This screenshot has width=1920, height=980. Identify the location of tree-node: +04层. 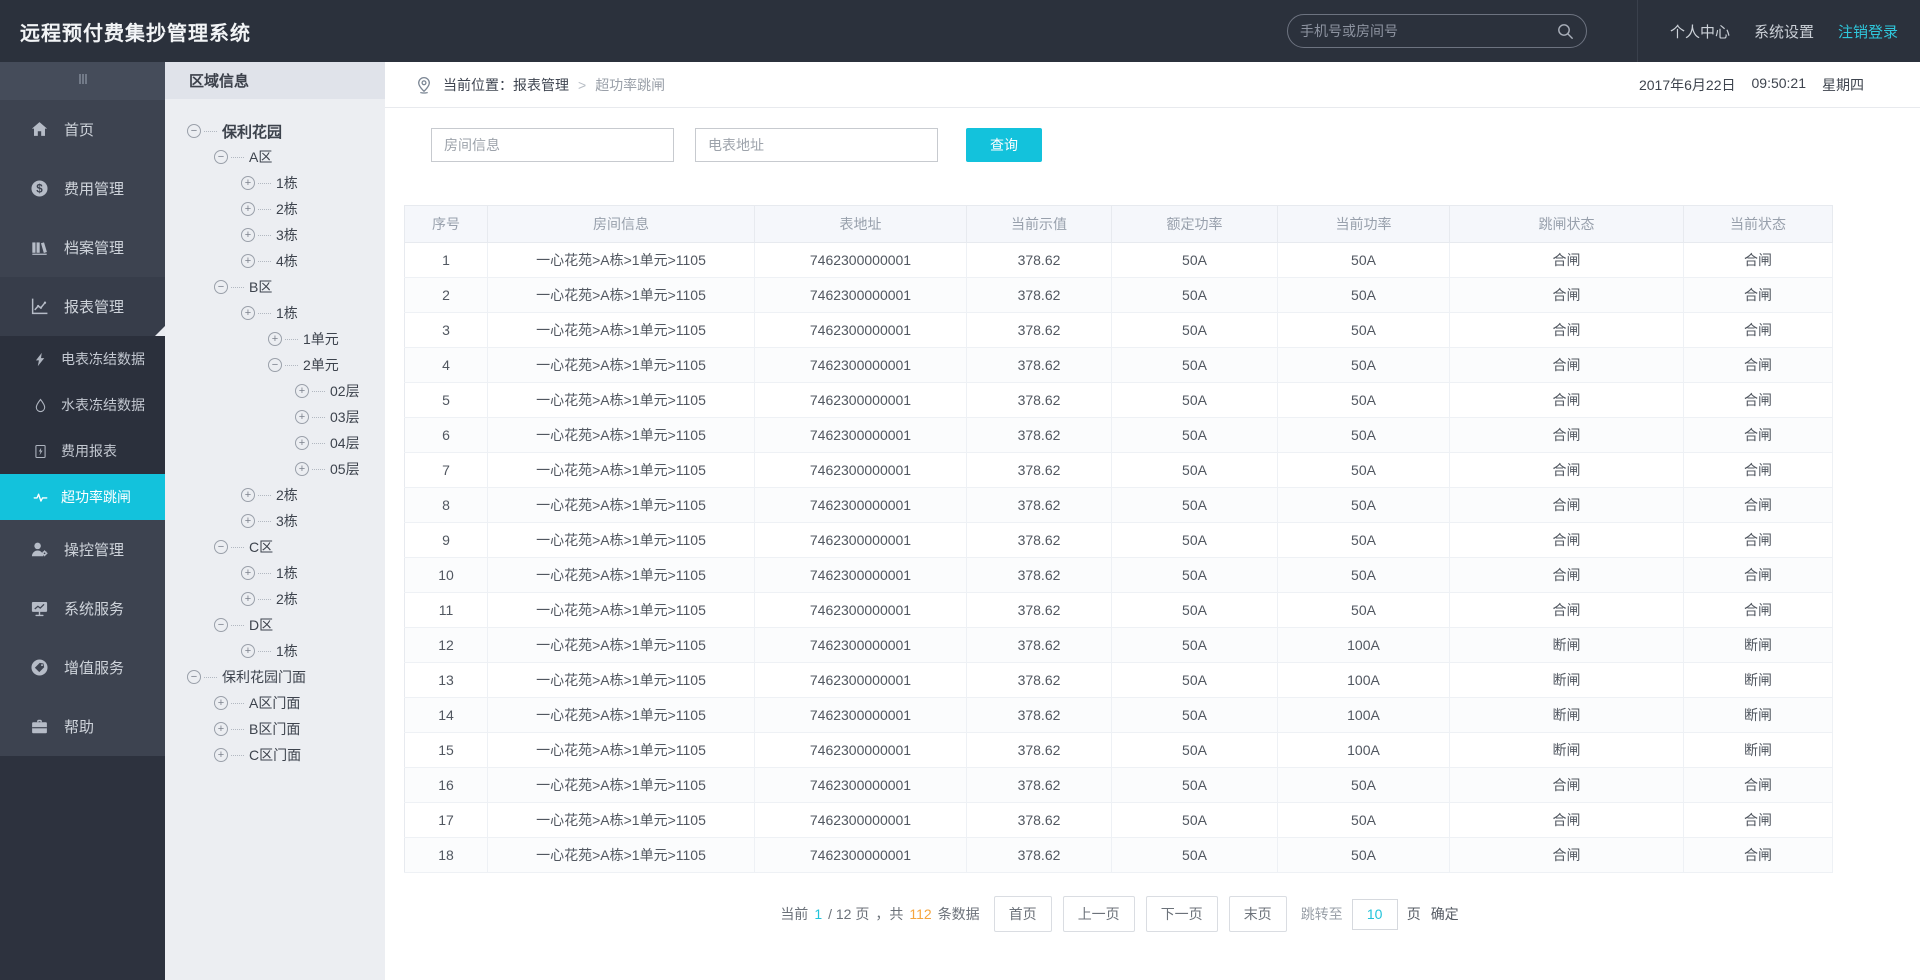
(275, 443).